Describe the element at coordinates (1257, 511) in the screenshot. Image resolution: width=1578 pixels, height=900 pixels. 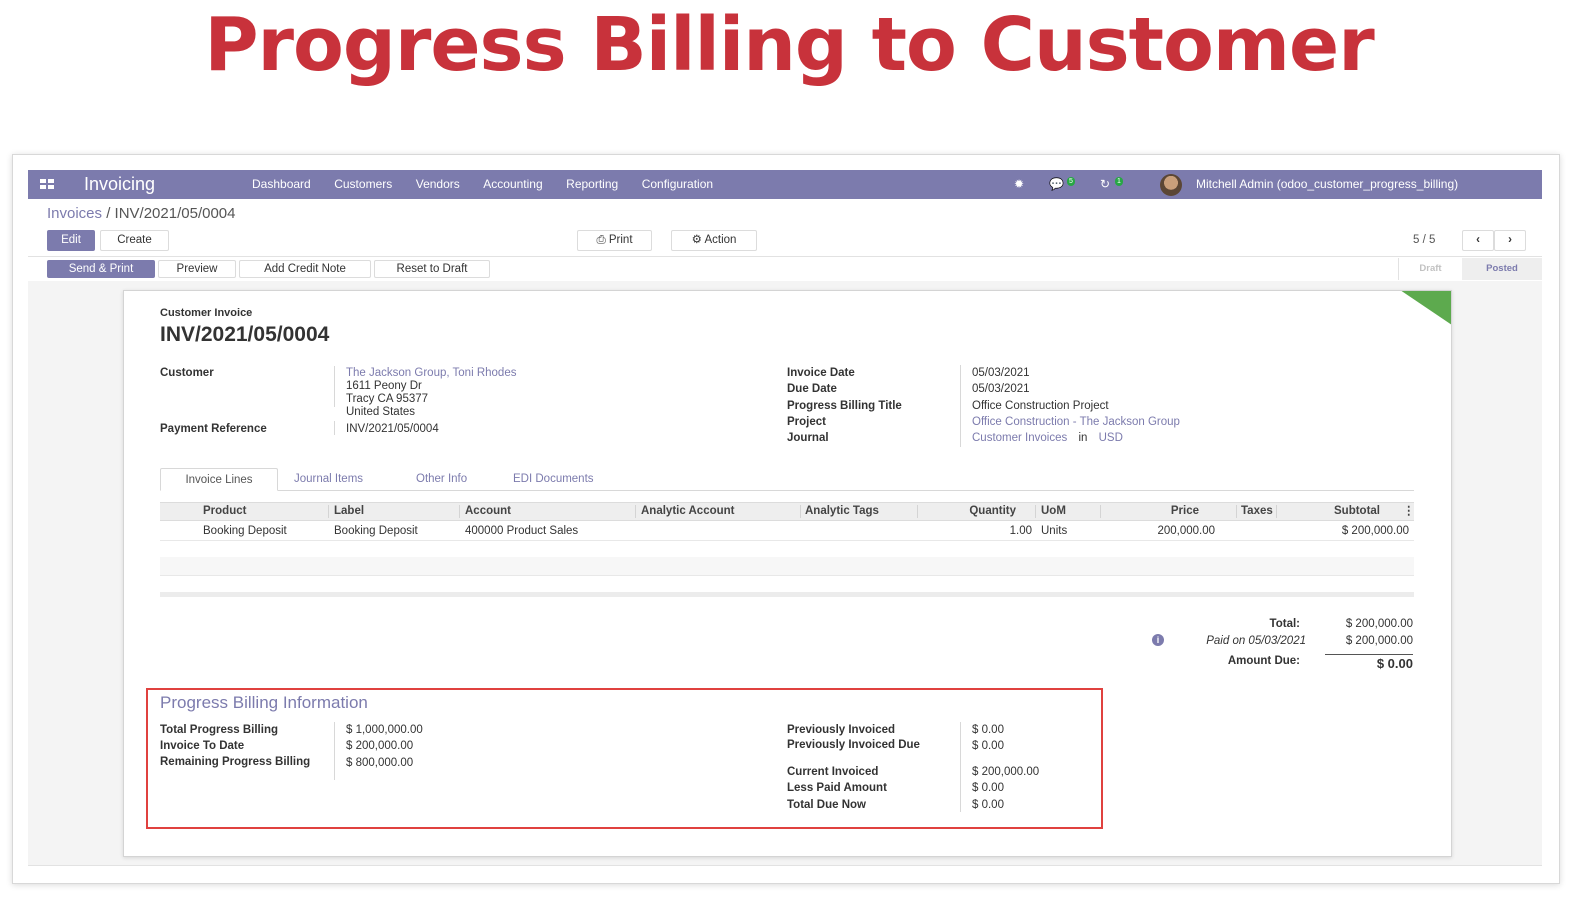
I see `col-taxes: Taxes` at that location.